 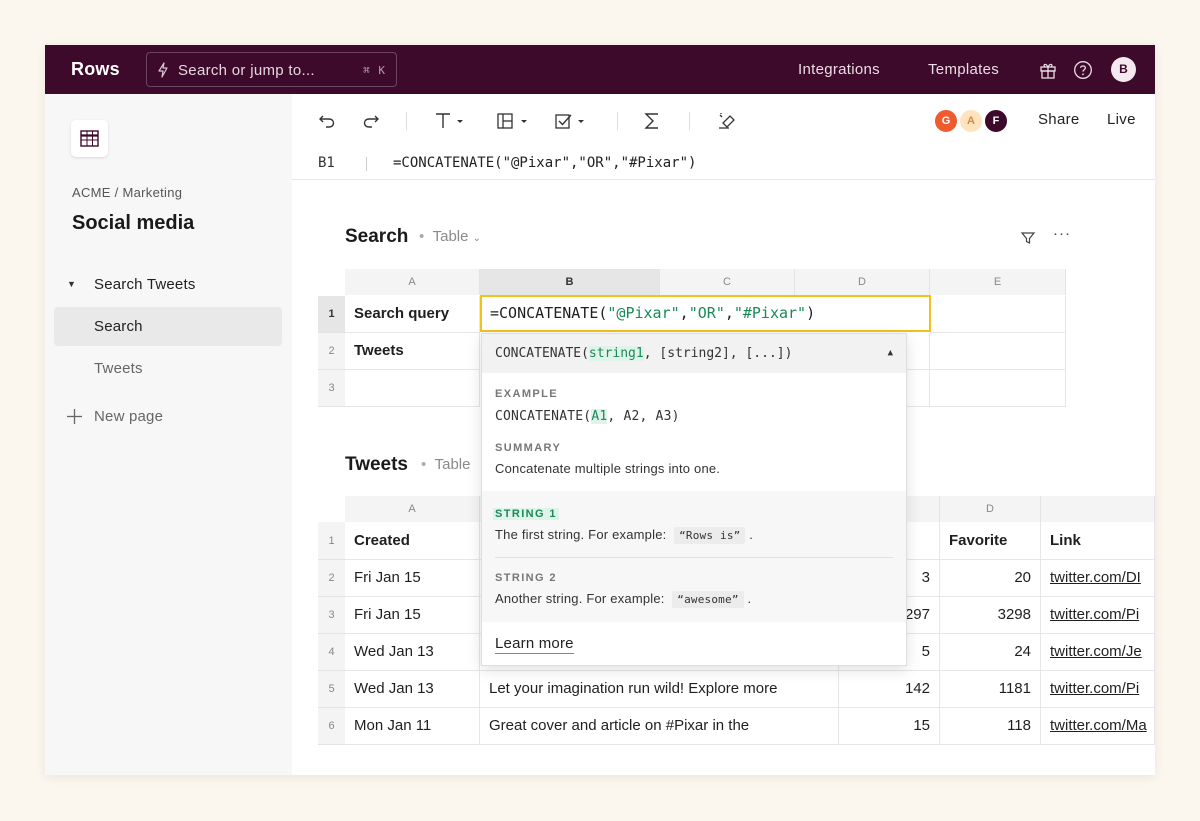 I want to click on gift-icon, so click(x=1048, y=70).